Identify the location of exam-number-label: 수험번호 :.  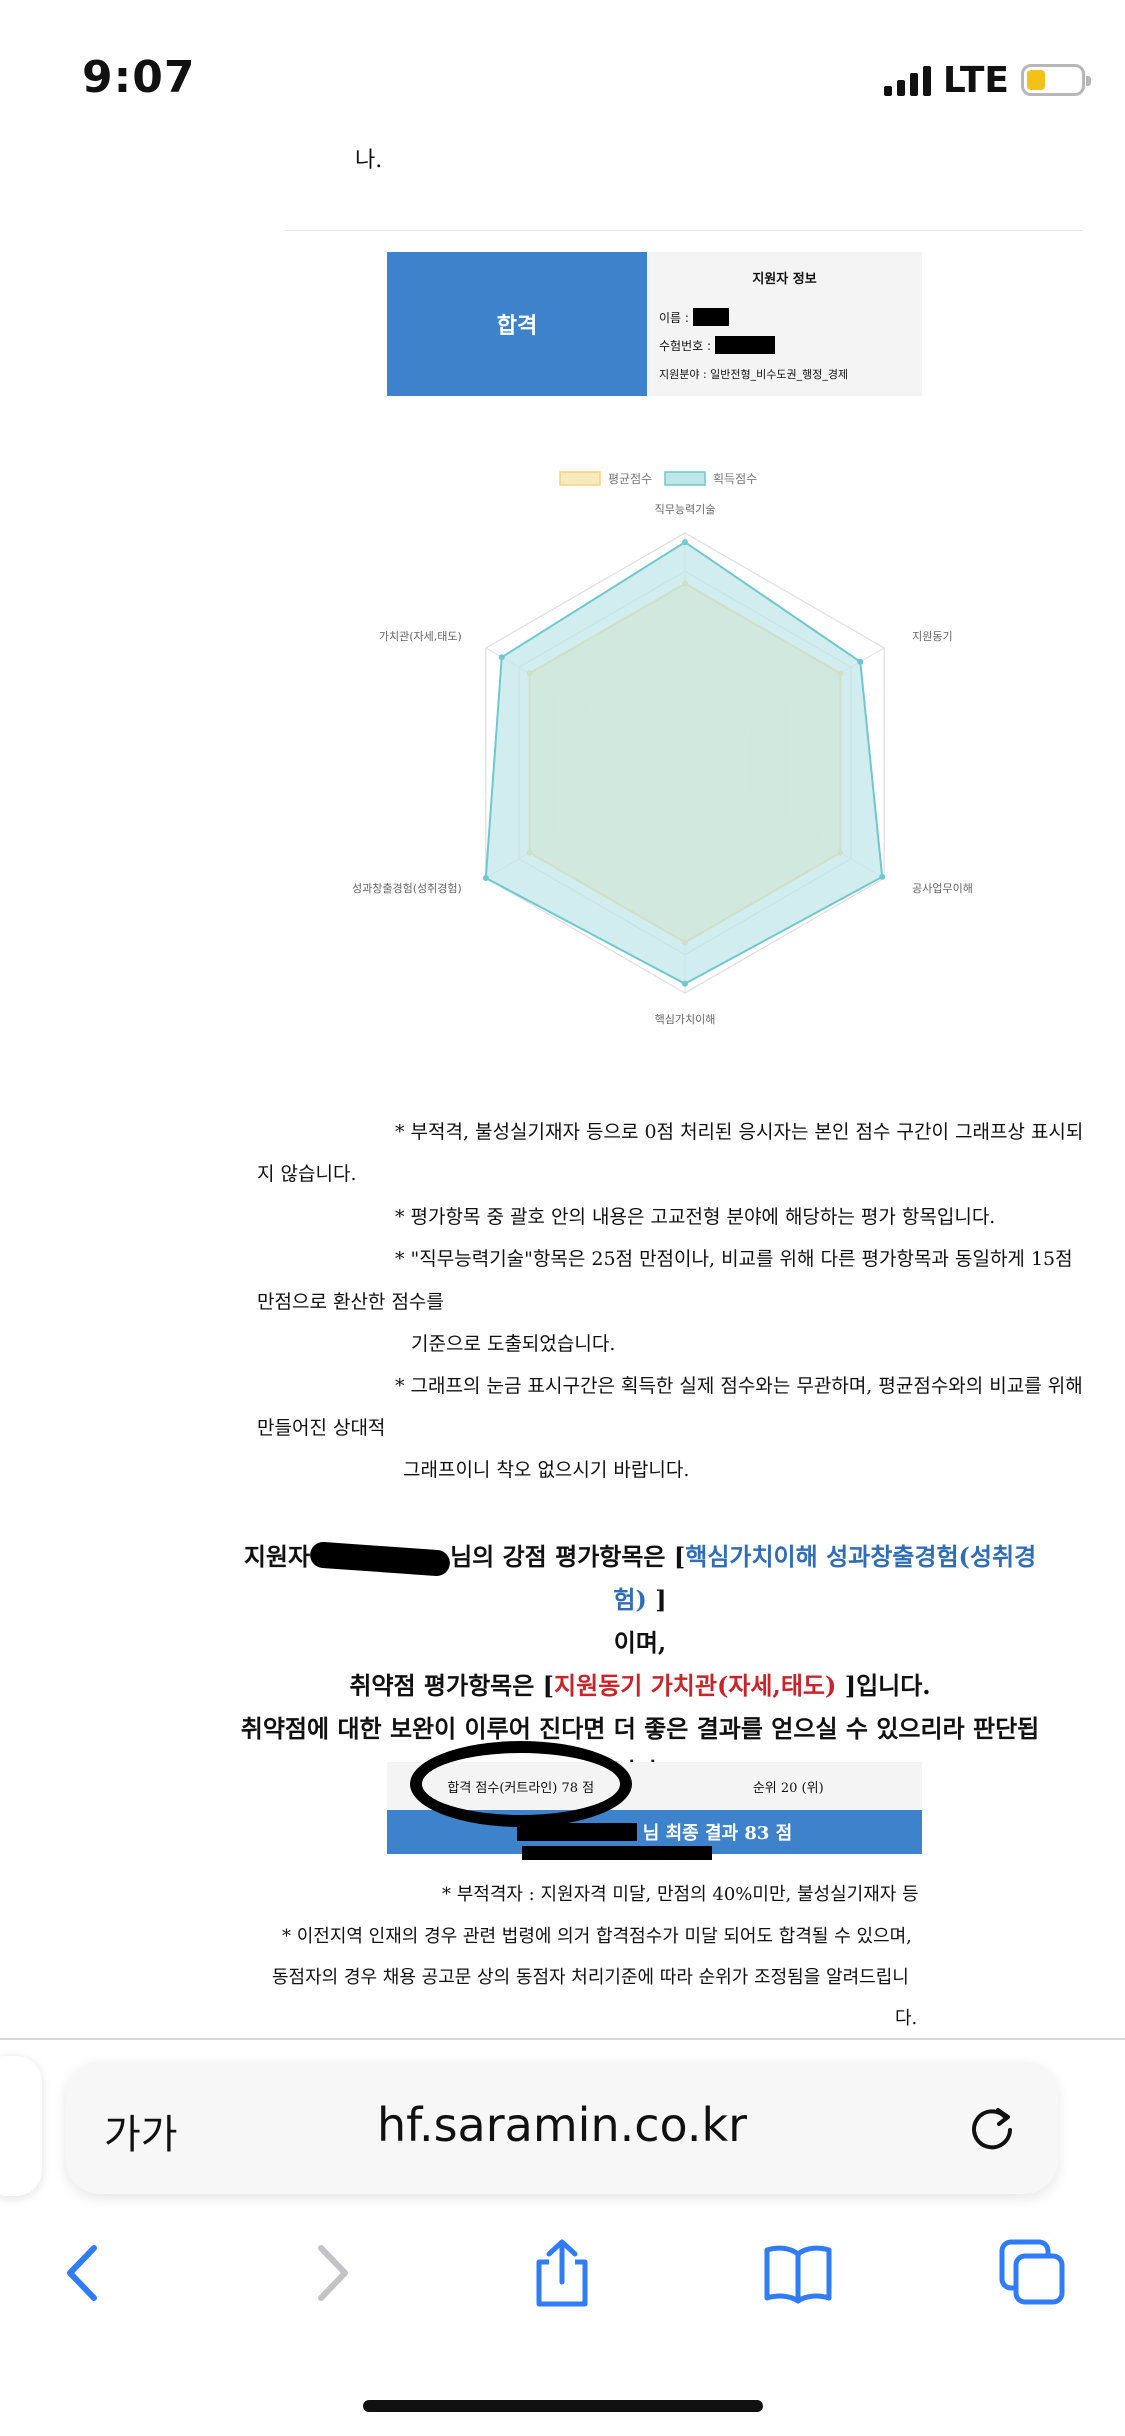
(685, 345).